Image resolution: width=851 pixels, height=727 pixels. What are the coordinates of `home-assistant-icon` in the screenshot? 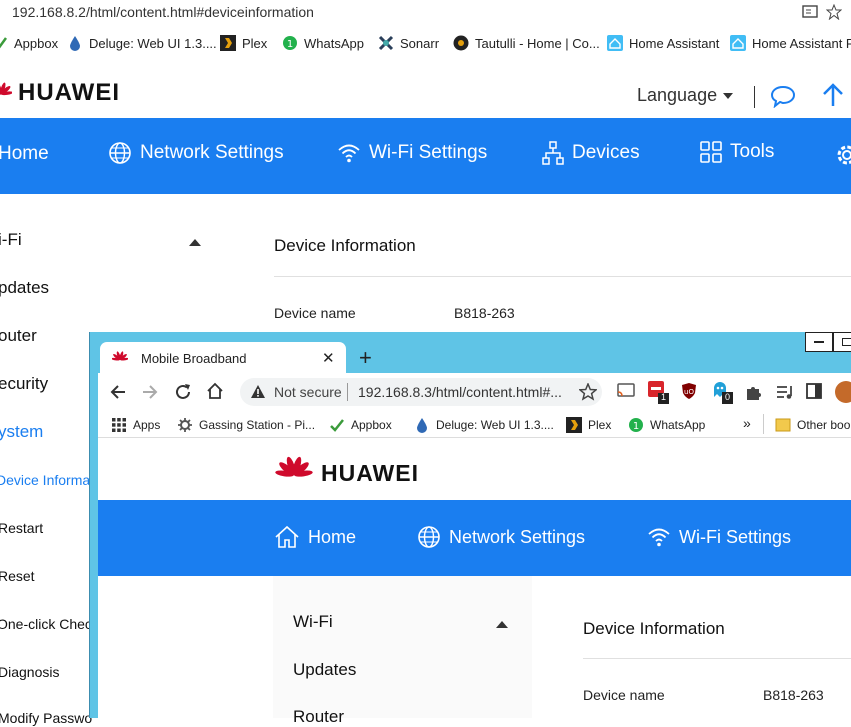 It's located at (615, 43).